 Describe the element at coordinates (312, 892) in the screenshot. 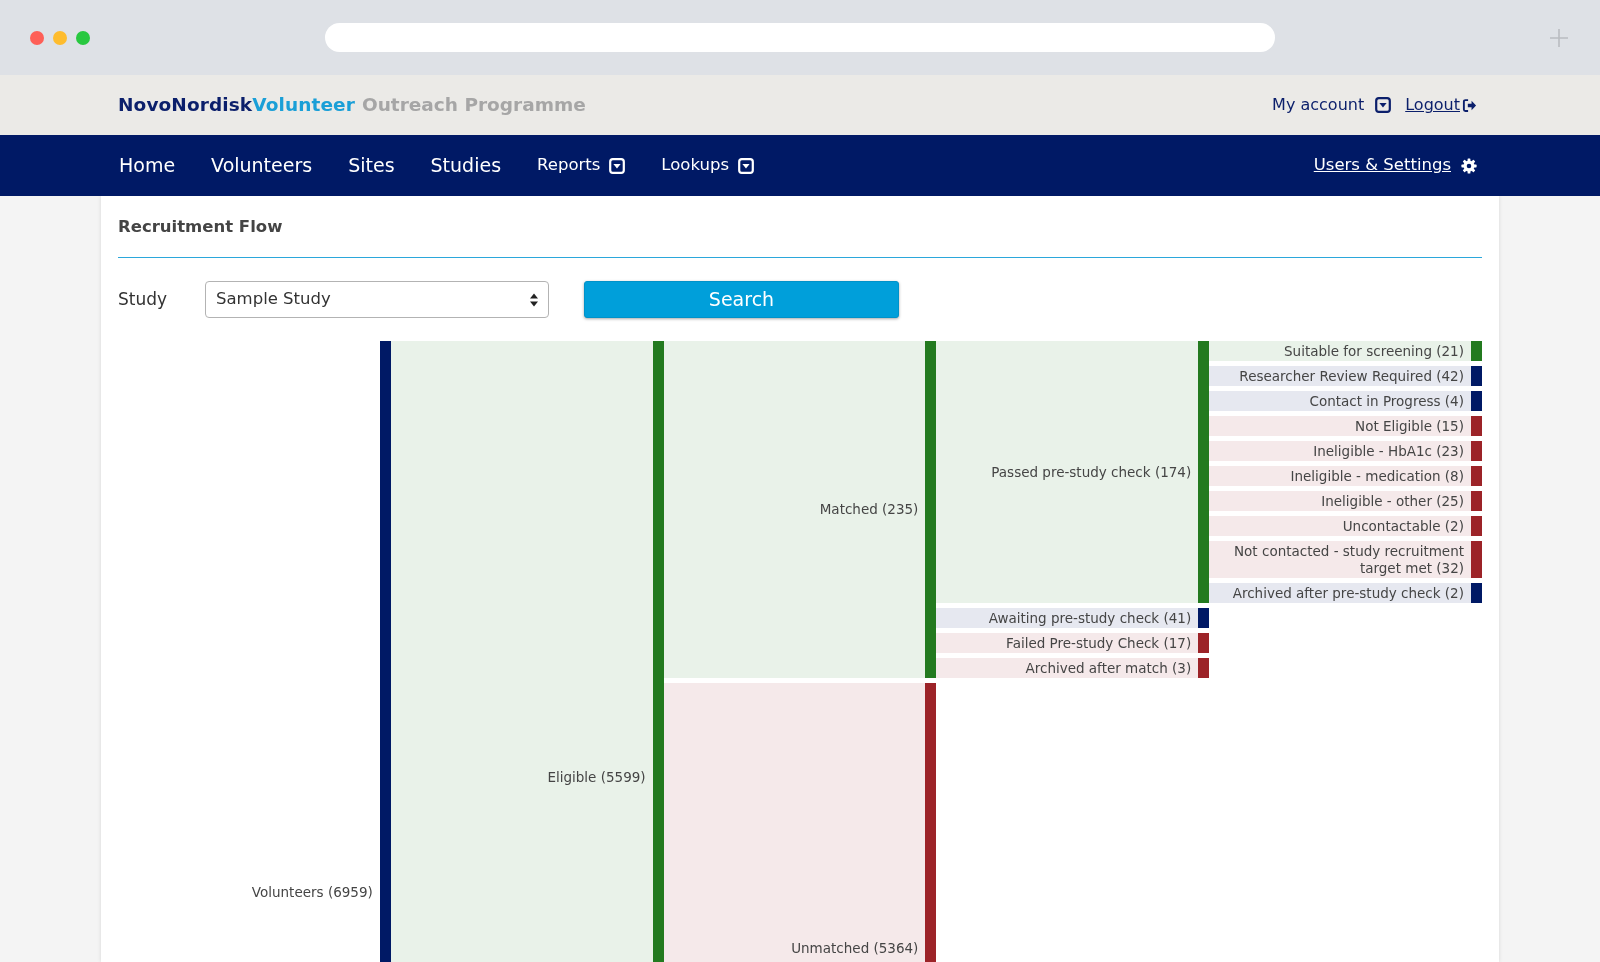

I see `node-label: Volunteers (6959)` at that location.